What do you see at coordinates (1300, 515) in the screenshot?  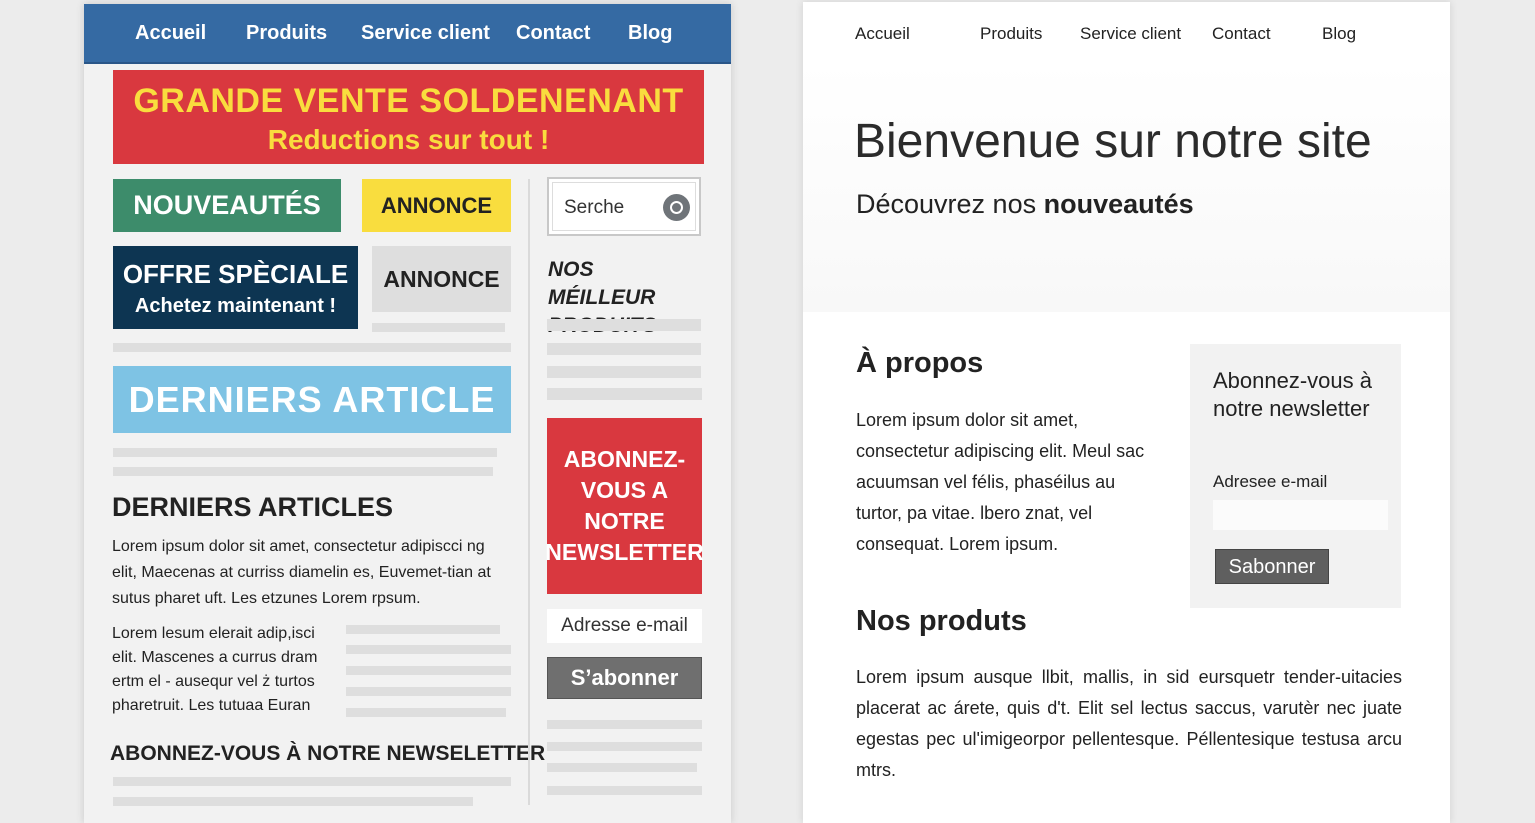 I see `email-field` at bounding box center [1300, 515].